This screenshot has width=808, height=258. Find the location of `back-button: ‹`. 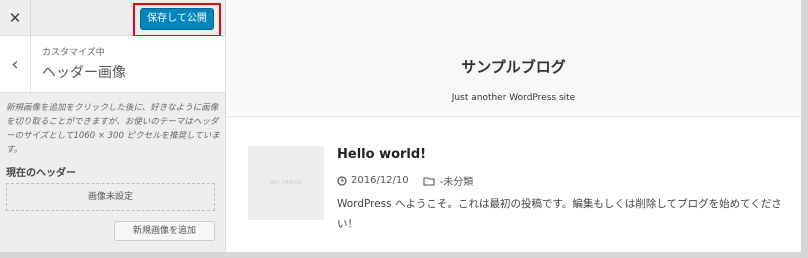

back-button: ‹ is located at coordinates (15, 64).